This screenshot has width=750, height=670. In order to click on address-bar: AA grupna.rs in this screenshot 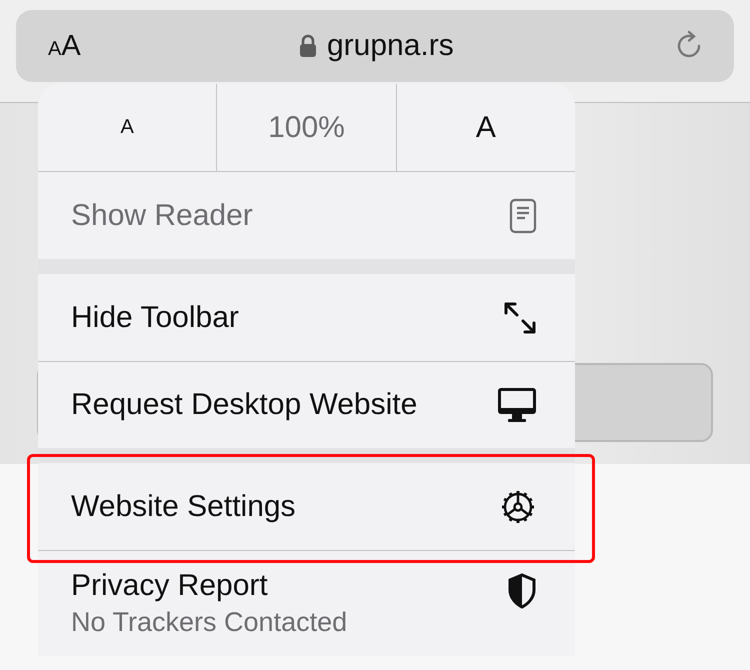, I will do `click(375, 46)`.